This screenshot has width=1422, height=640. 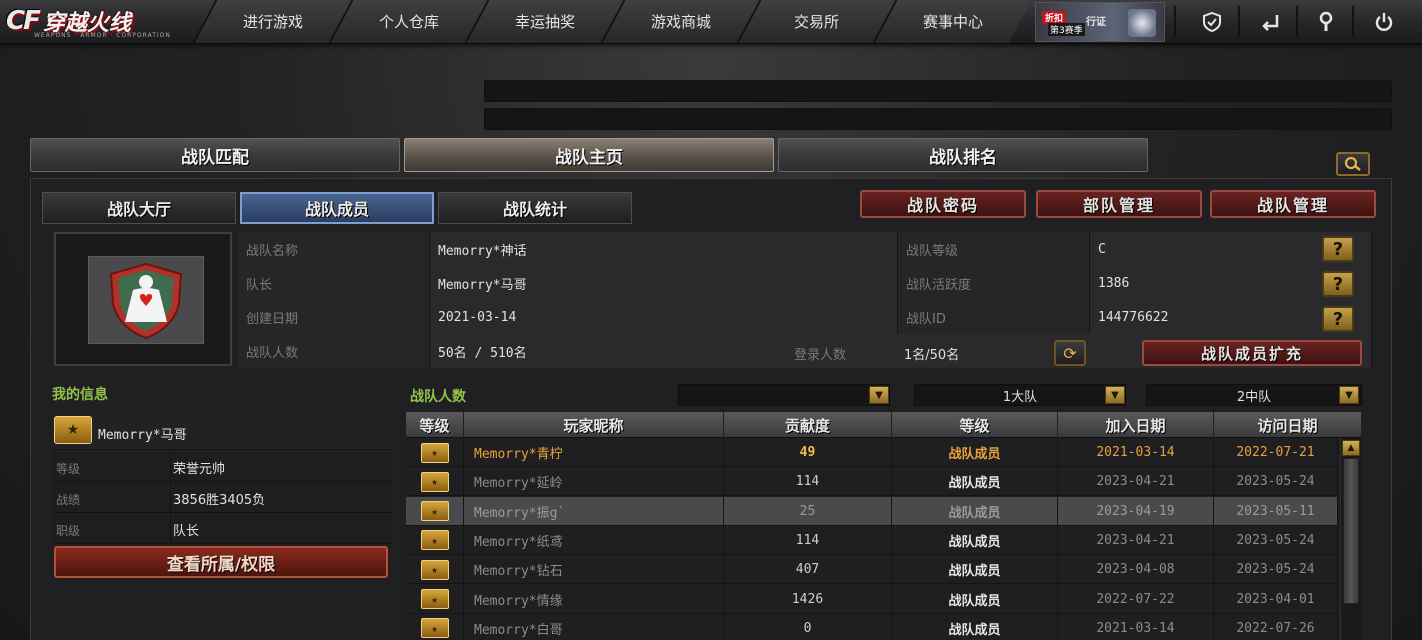 I want to click on member-visit-date: 2023-05-11, so click(x=1276, y=511).